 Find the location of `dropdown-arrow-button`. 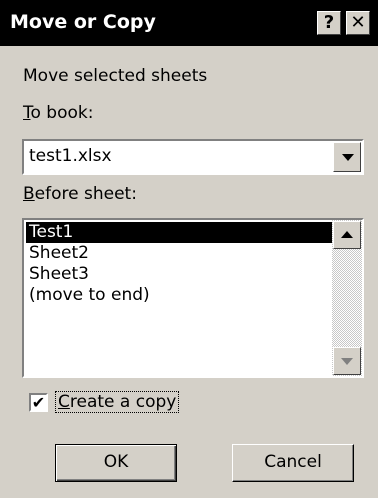

dropdown-arrow-button is located at coordinates (347, 157).